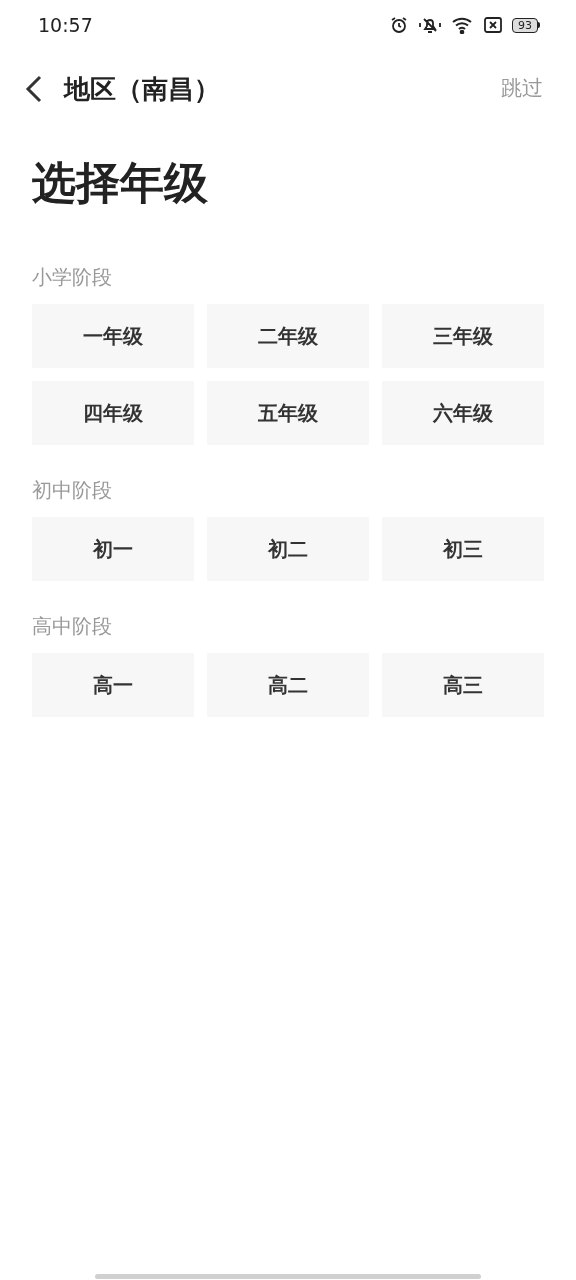 This screenshot has width=576, height=1280. What do you see at coordinates (493, 25) in the screenshot?
I see `no-sim-icon` at bounding box center [493, 25].